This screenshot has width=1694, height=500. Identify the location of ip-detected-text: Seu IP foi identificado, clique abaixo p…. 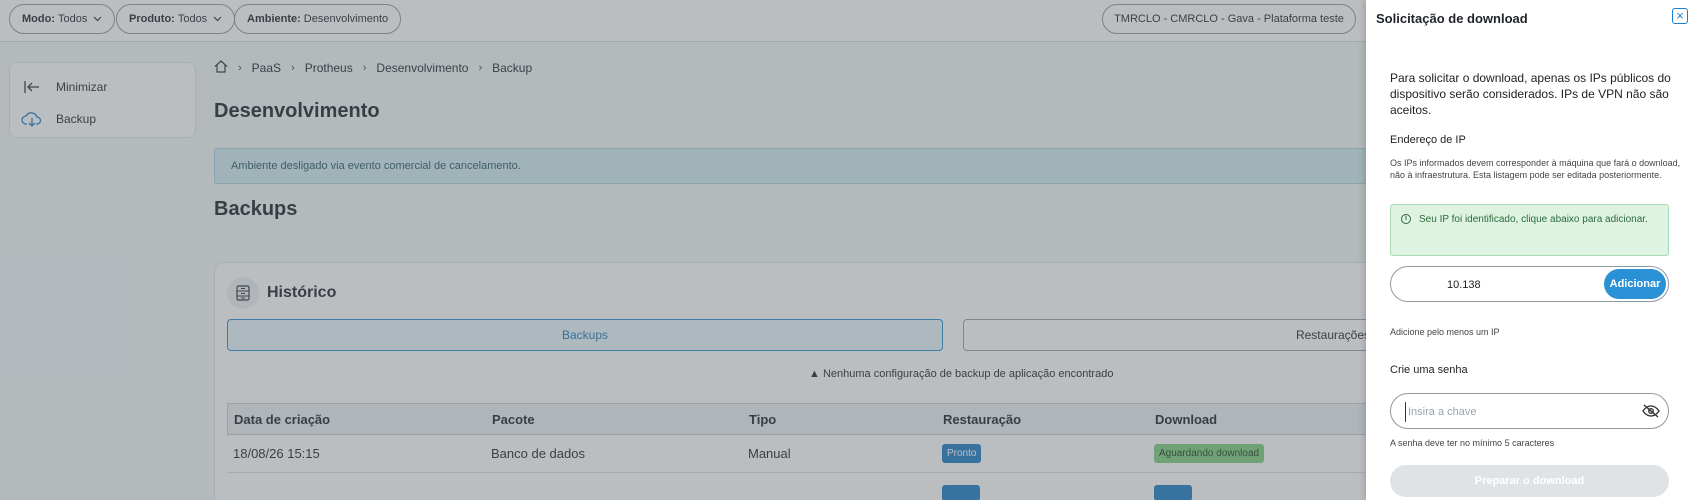
(1533, 219).